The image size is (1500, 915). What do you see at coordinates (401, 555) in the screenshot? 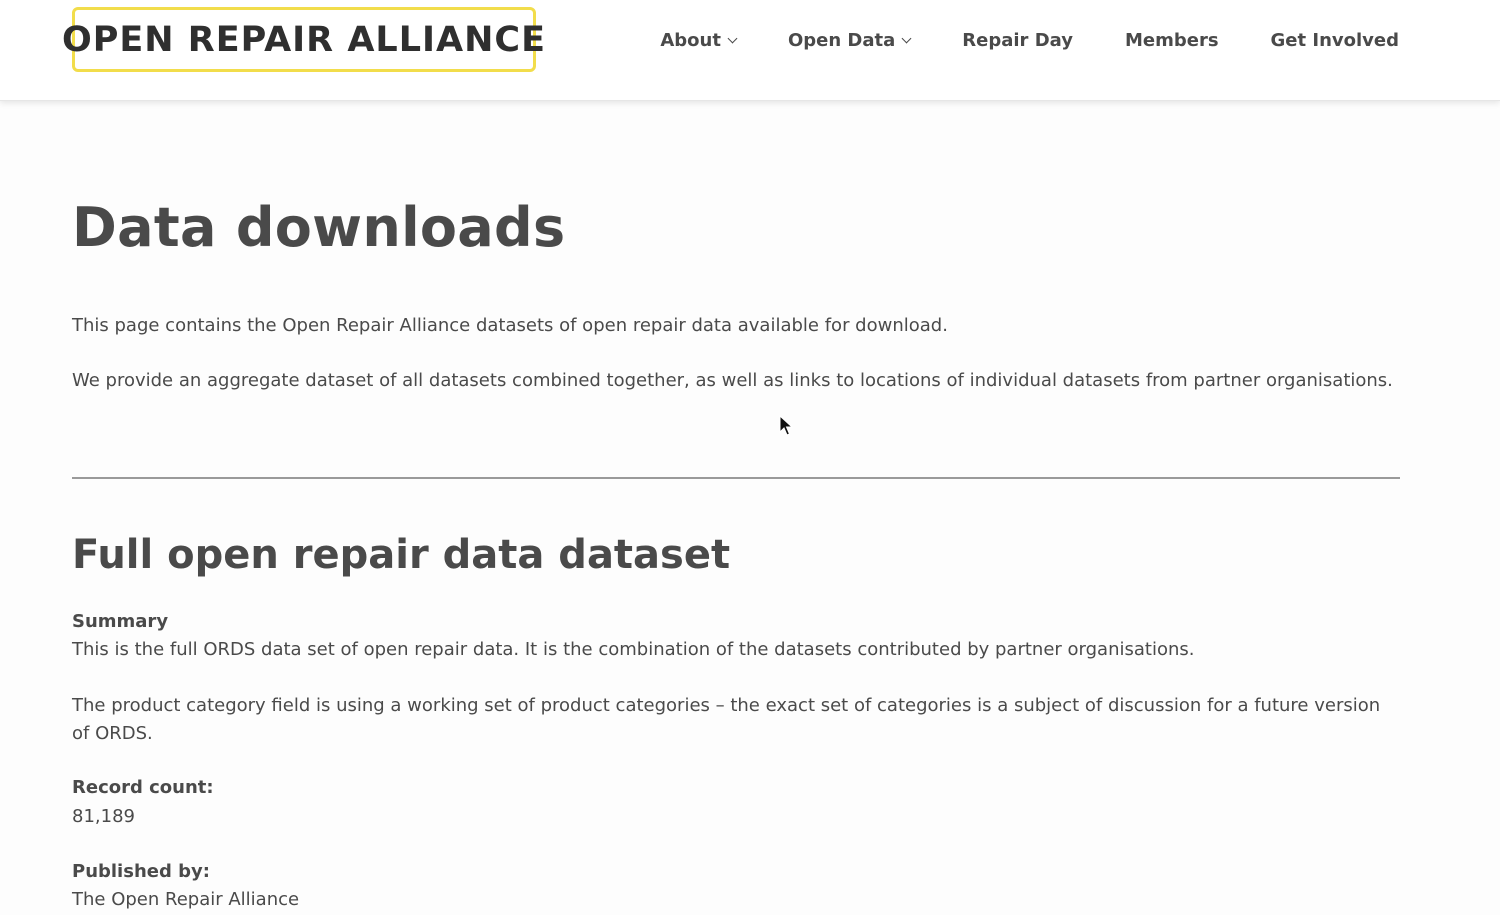
I see `dataset-heading: Full open repair data dataset` at bounding box center [401, 555].